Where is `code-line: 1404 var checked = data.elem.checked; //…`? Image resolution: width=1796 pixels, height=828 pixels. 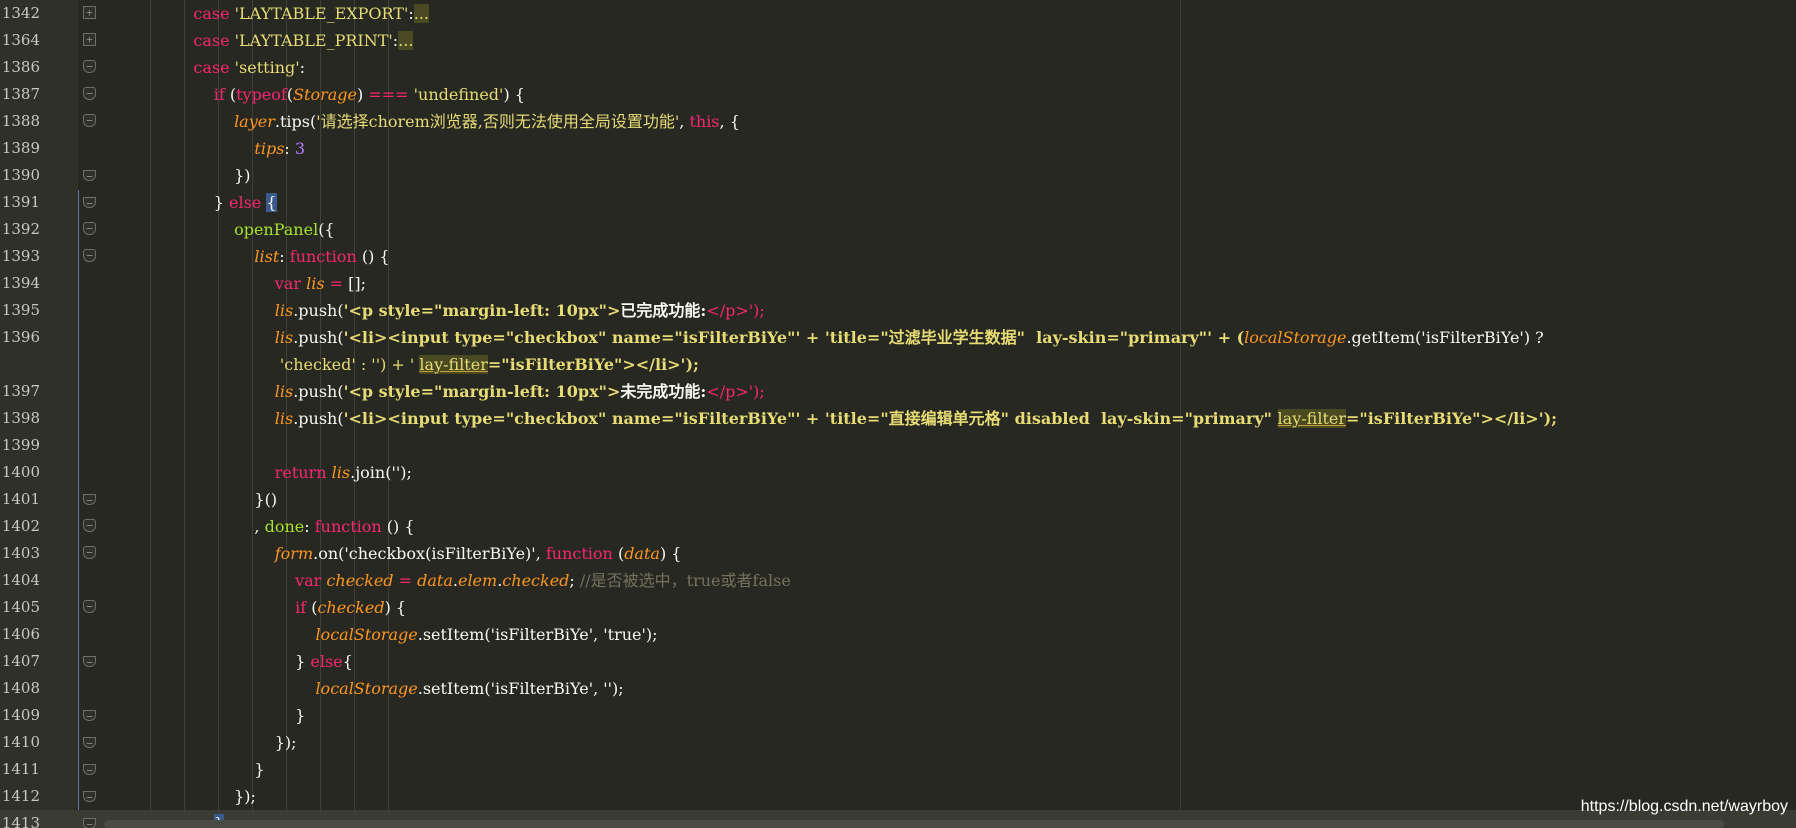 code-line: 1404 var checked = data.elem.checked; //… is located at coordinates (898, 580).